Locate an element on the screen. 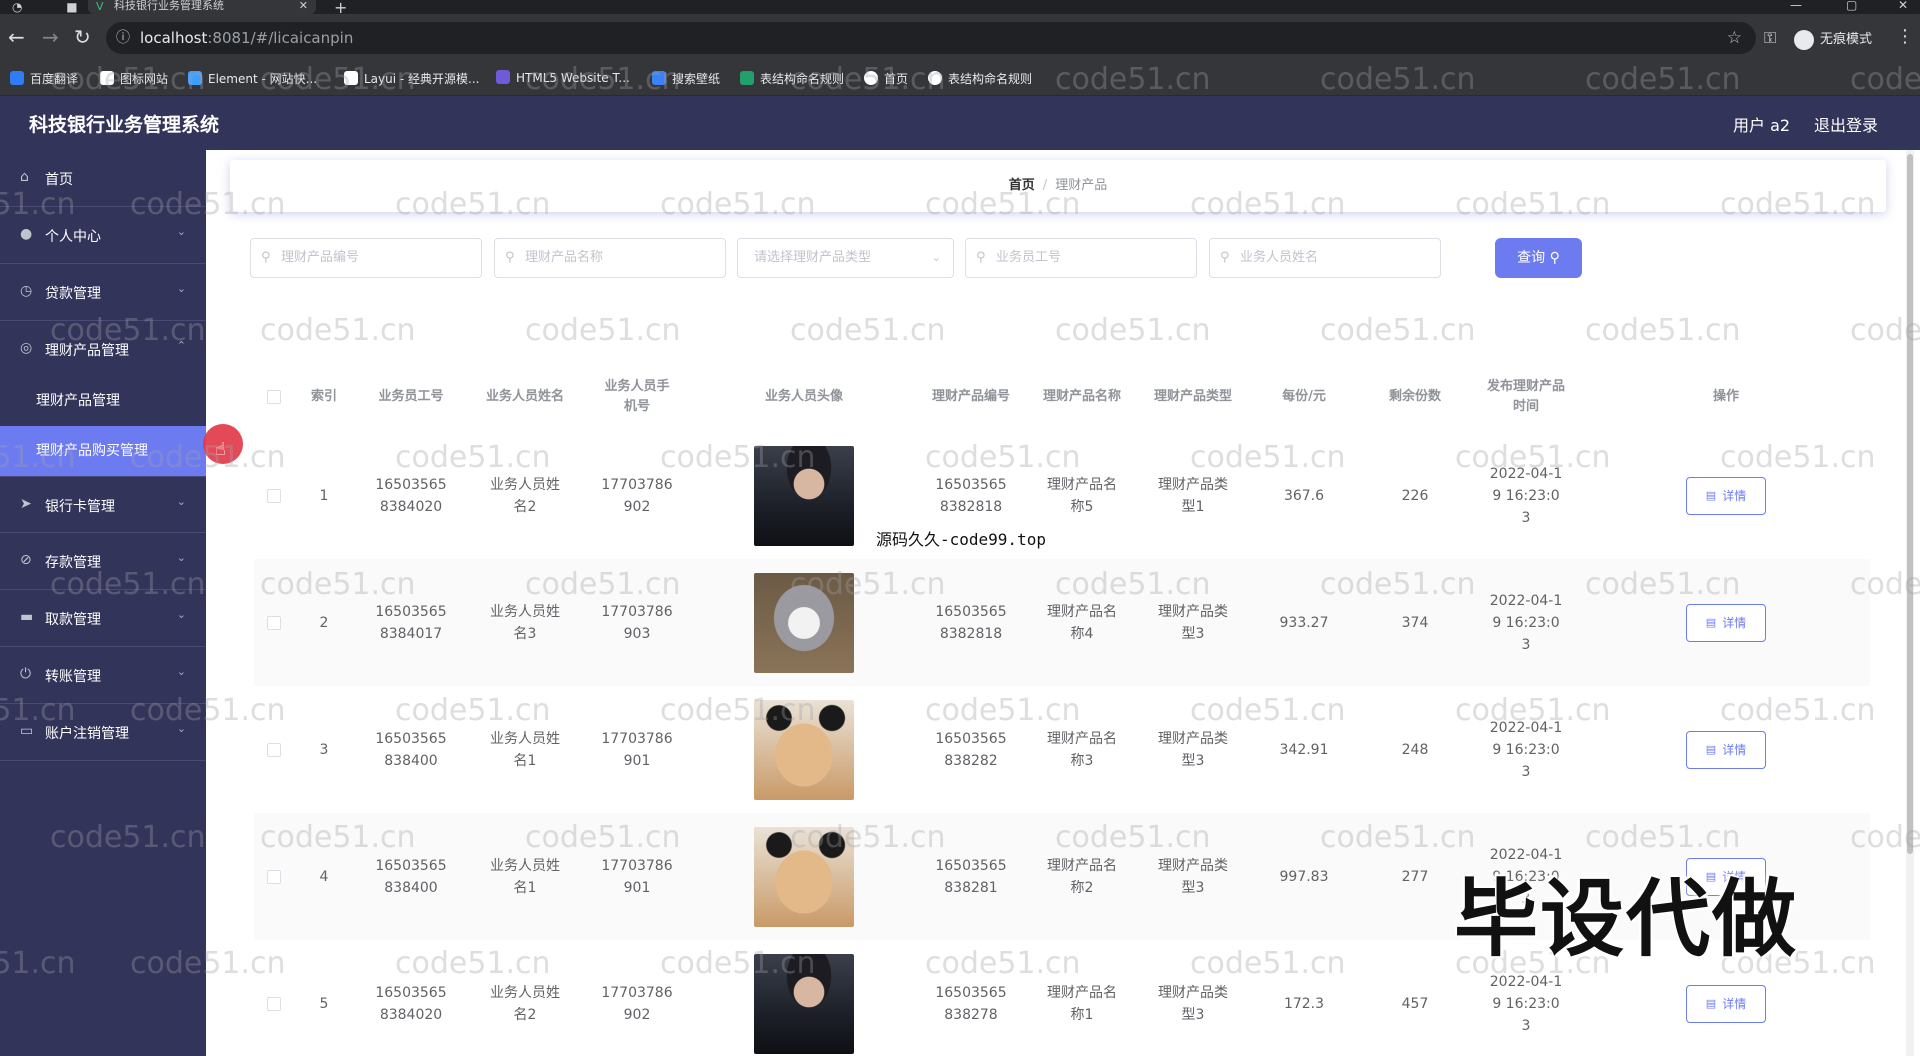 This screenshot has height=1056, width=1920. product-name-input: ⚲ 理财产品名称 is located at coordinates (610, 258).